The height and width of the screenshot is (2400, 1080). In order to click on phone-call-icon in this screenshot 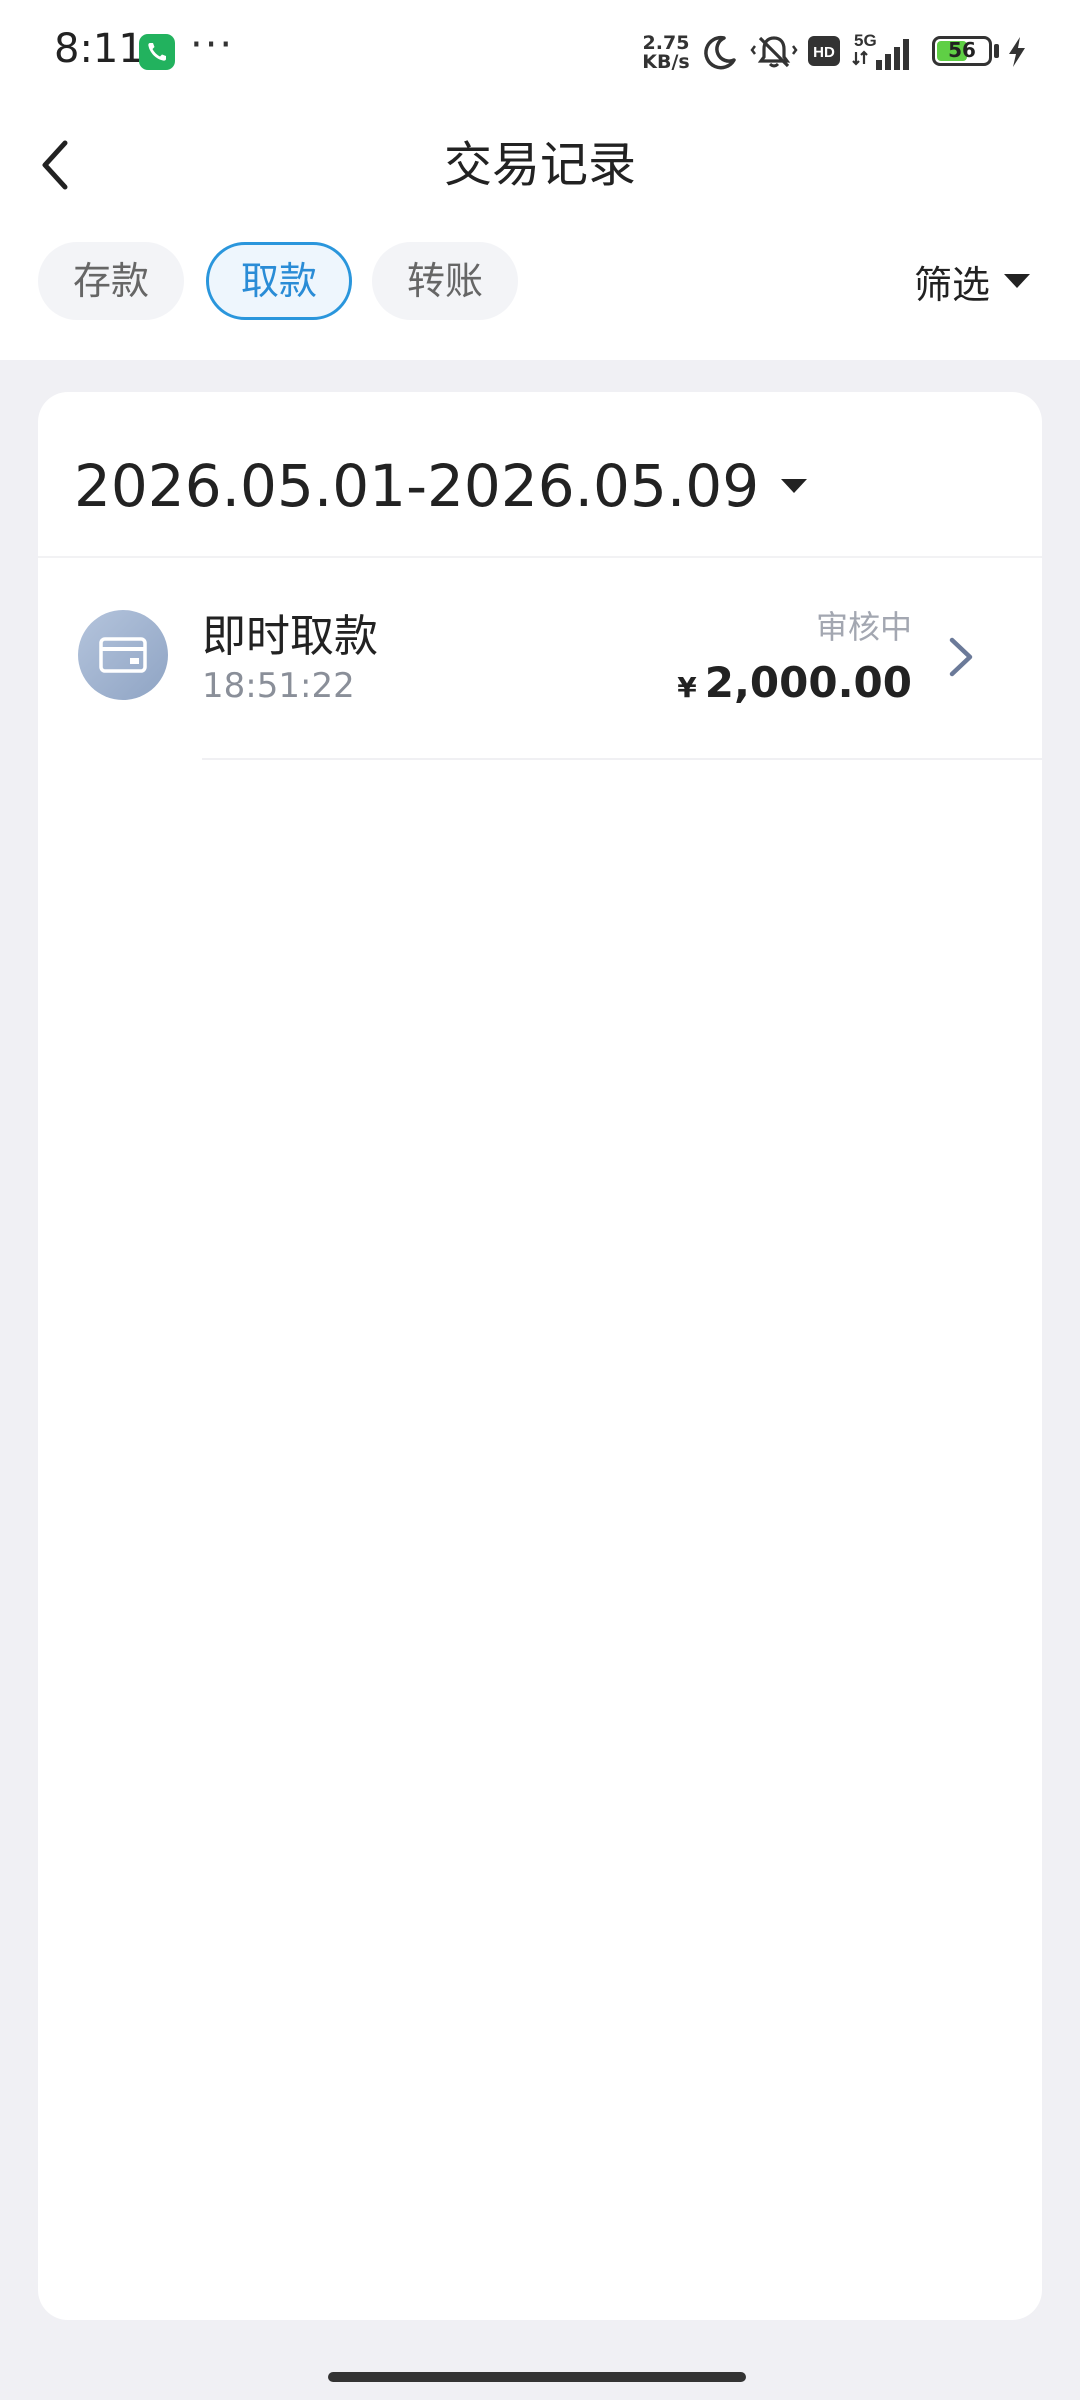, I will do `click(157, 52)`.